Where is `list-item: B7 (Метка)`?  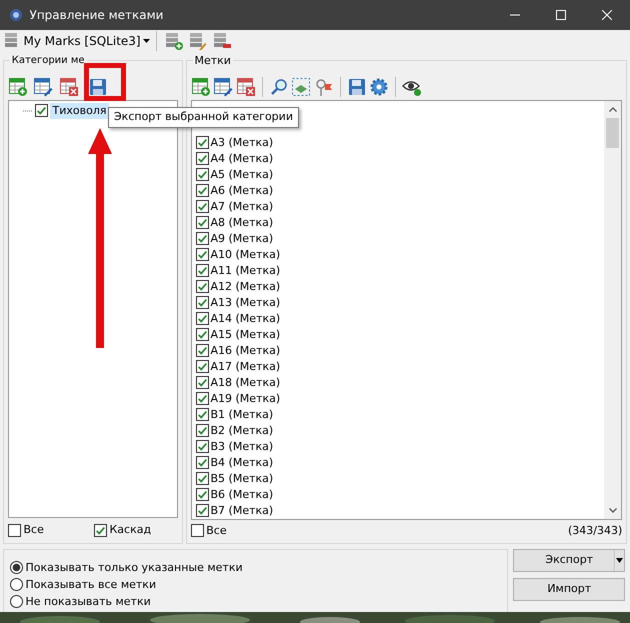 list-item: B7 (Метка) is located at coordinates (242, 510).